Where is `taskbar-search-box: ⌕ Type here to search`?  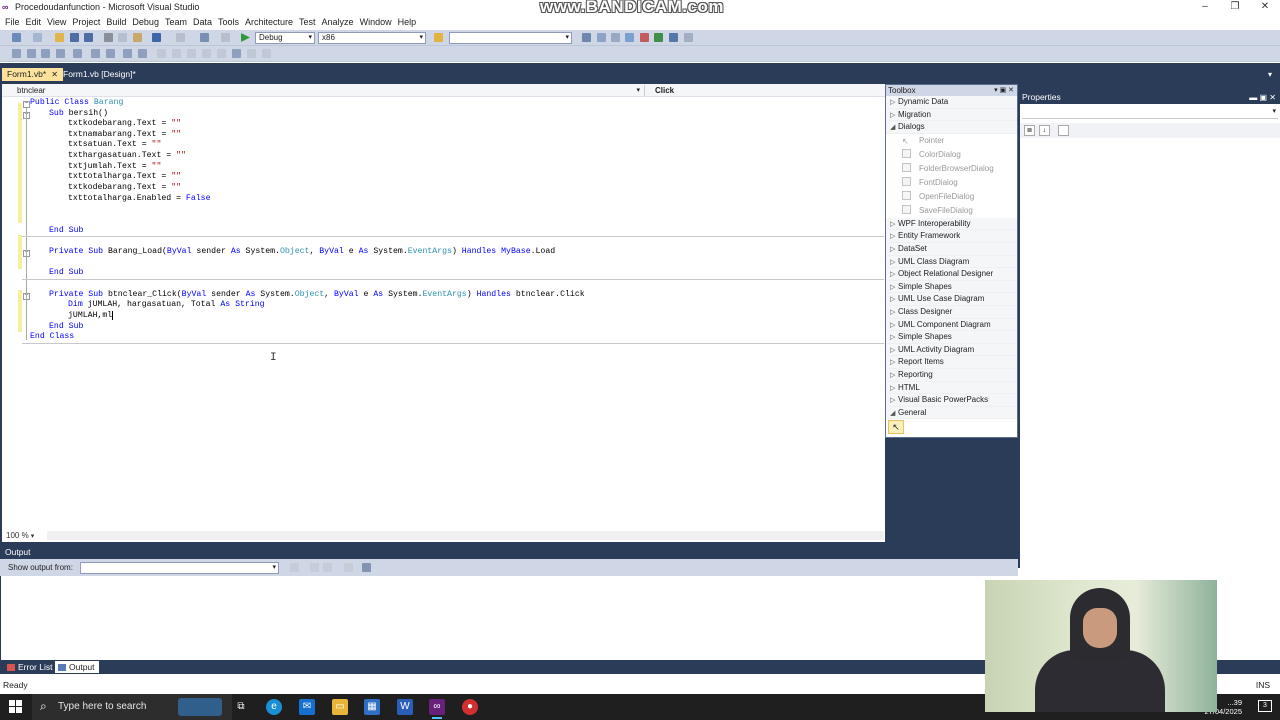
taskbar-search-box: ⌕ Type here to search is located at coordinates (132, 707).